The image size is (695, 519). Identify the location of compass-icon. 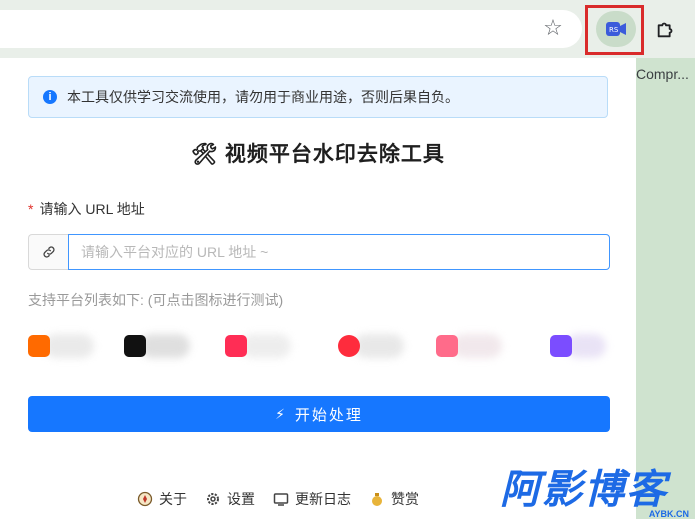
(145, 499).